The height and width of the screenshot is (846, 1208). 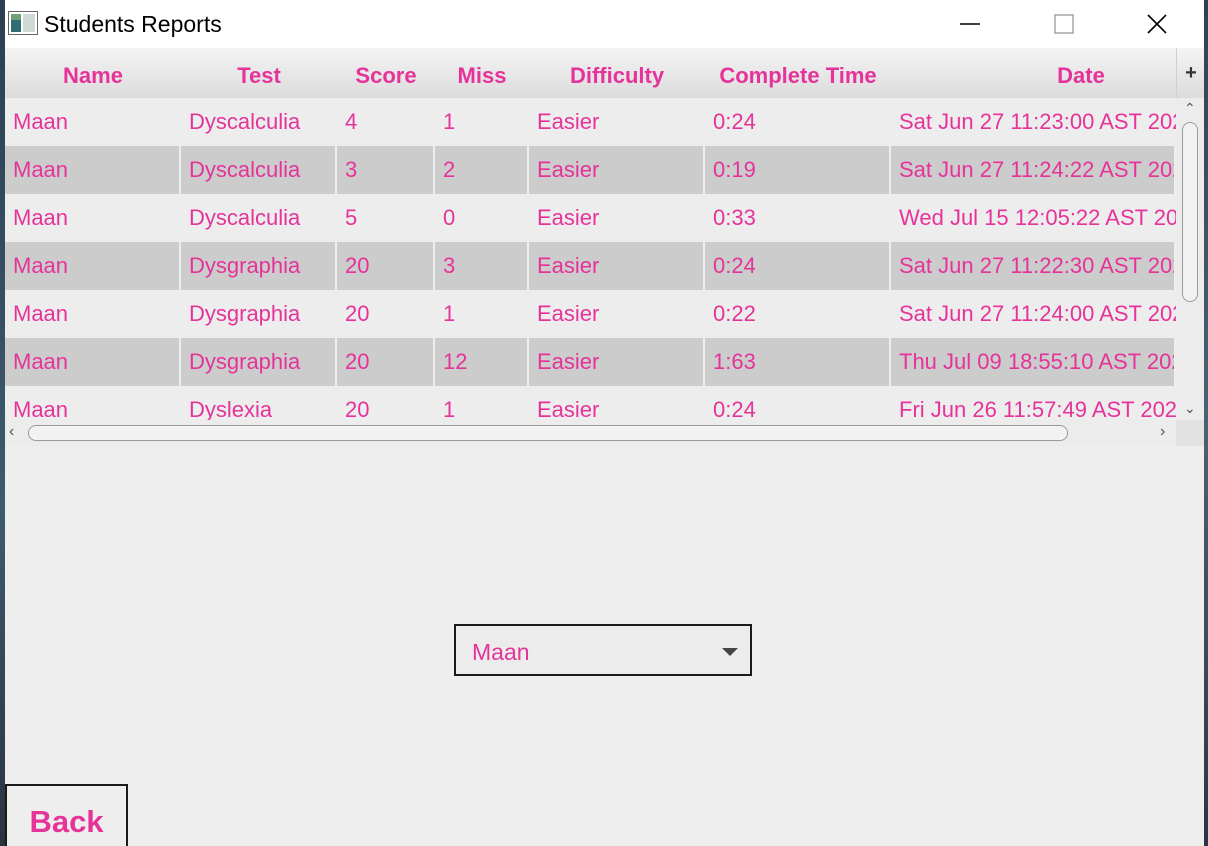 What do you see at coordinates (93, 73) in the screenshot?
I see `column-header-name: Name` at bounding box center [93, 73].